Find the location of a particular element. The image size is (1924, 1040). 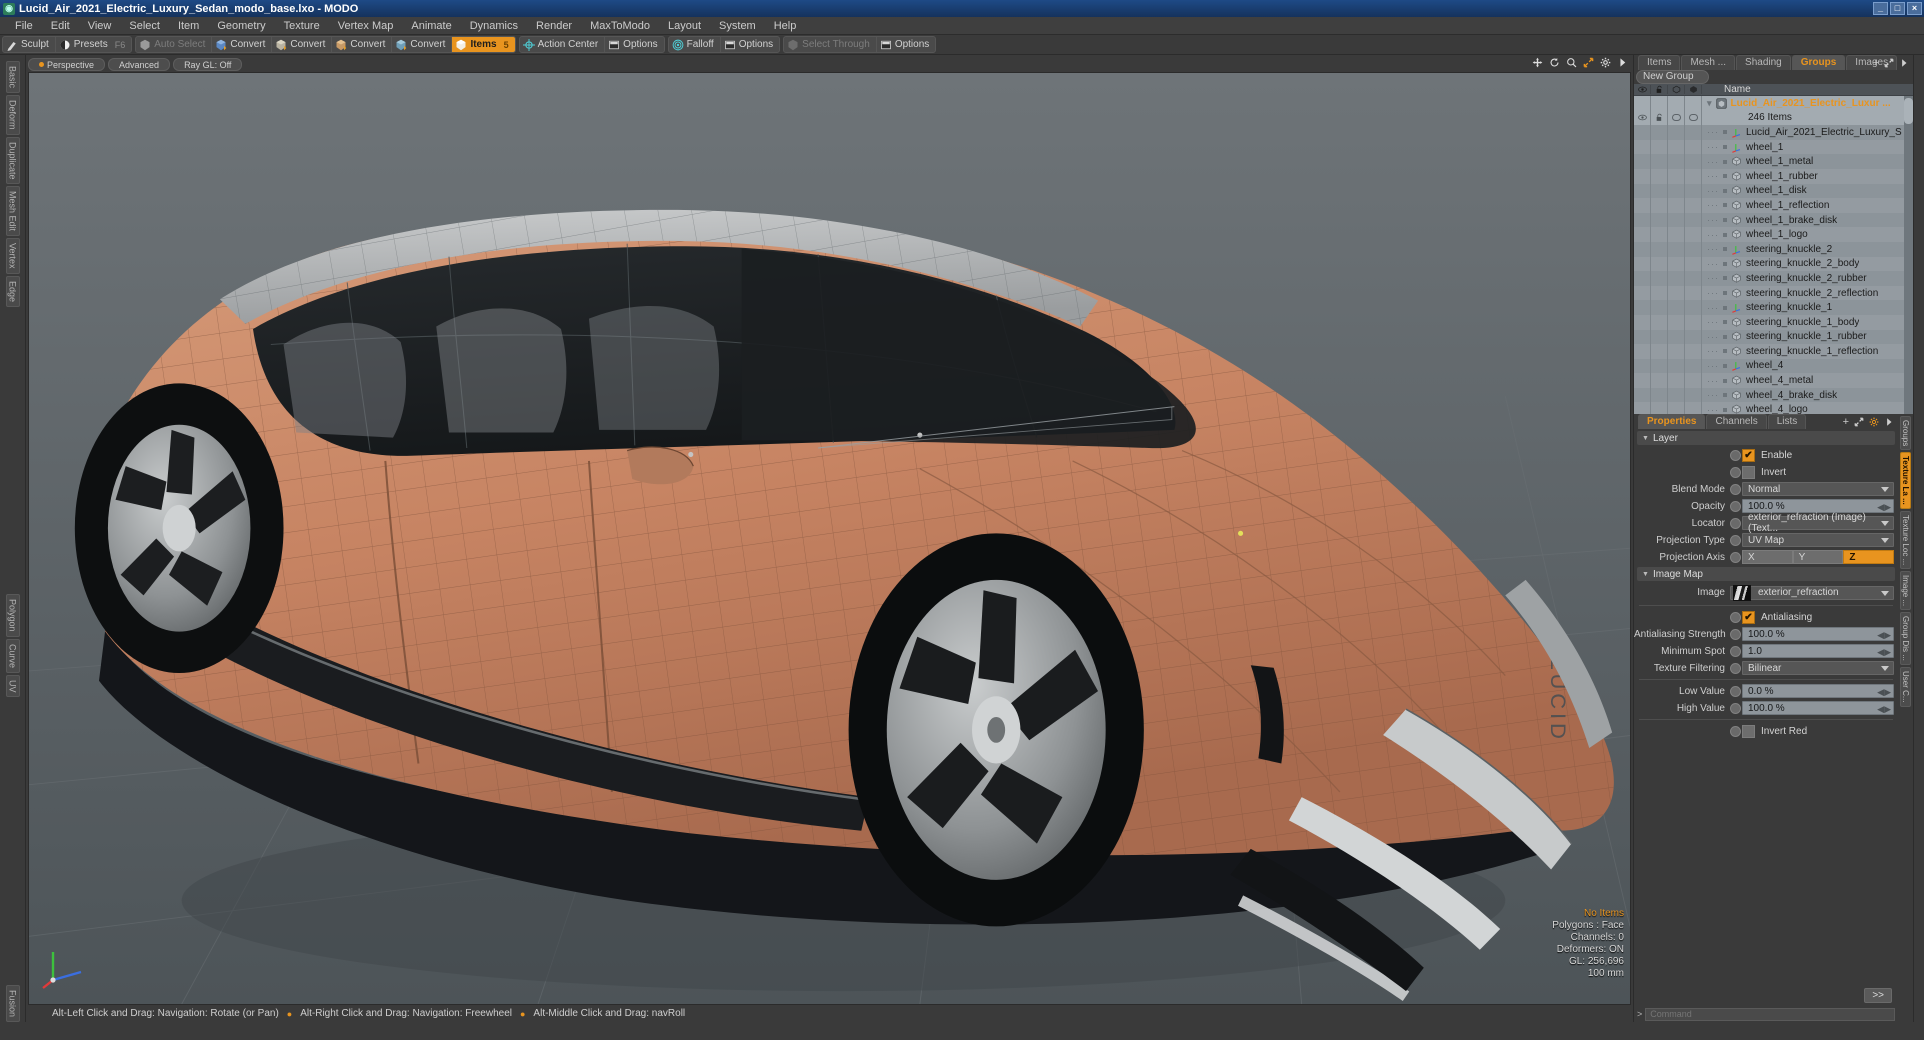

menu-item-edit: Edit is located at coordinates (60, 26).